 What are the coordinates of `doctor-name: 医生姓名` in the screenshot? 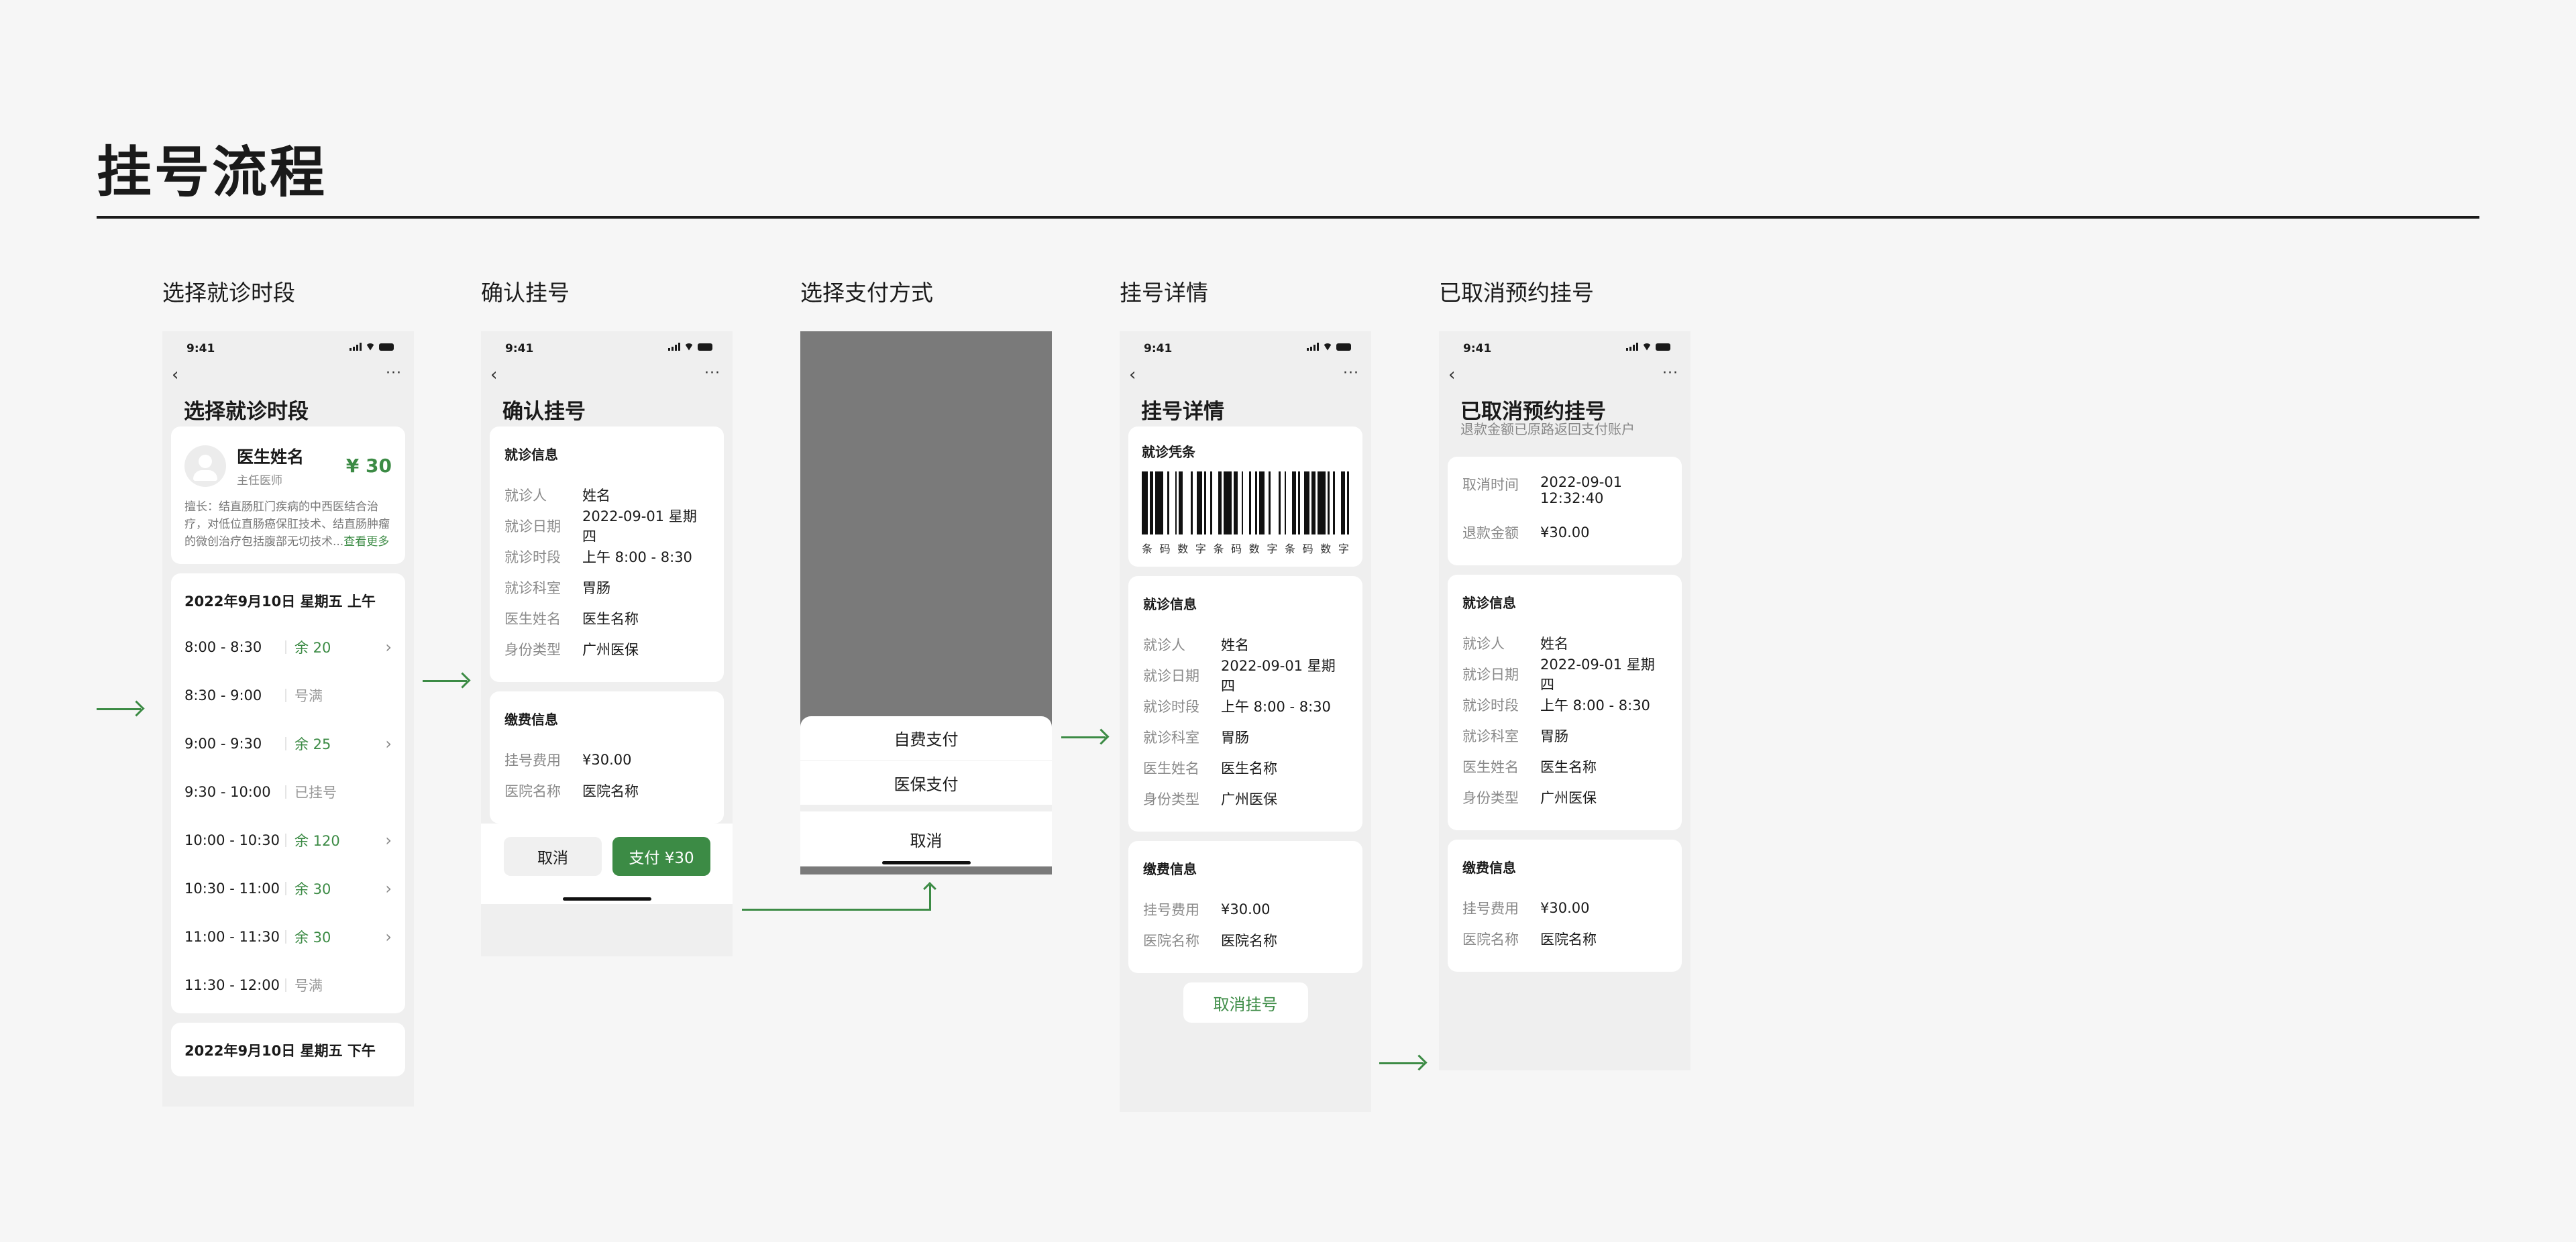 It's located at (271, 457).